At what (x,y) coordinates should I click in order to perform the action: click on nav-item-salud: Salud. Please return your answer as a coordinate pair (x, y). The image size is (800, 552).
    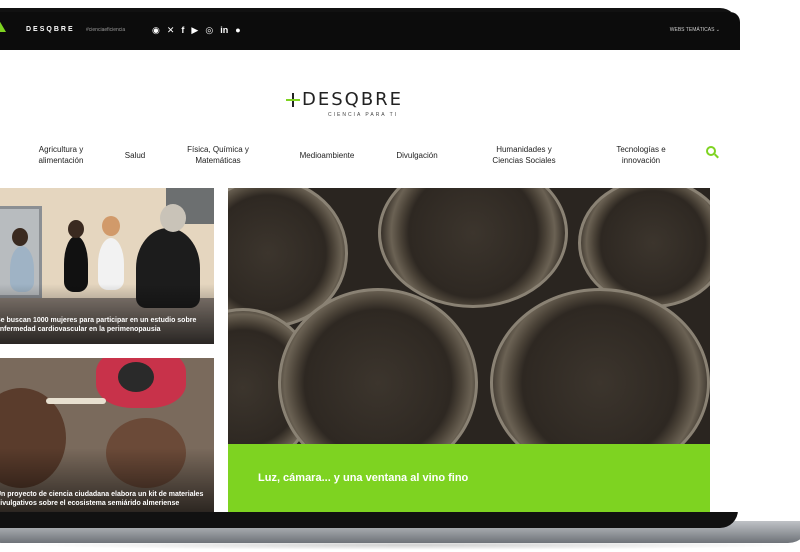
    Looking at the image, I should click on (135, 155).